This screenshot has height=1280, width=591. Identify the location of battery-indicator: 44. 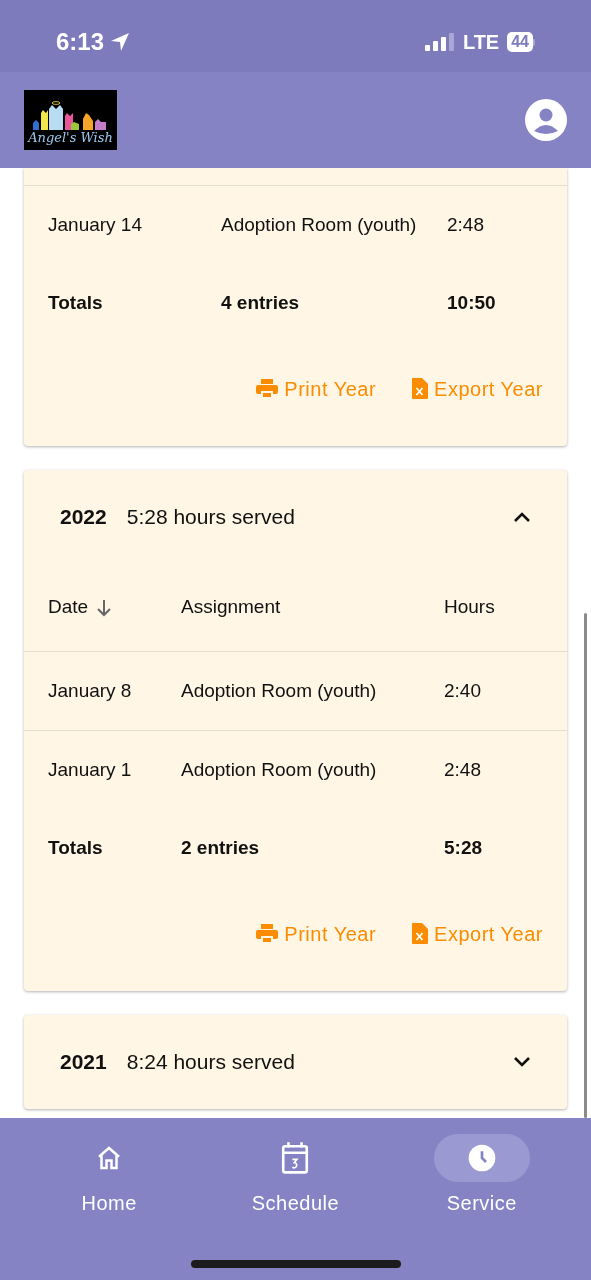
(521, 42).